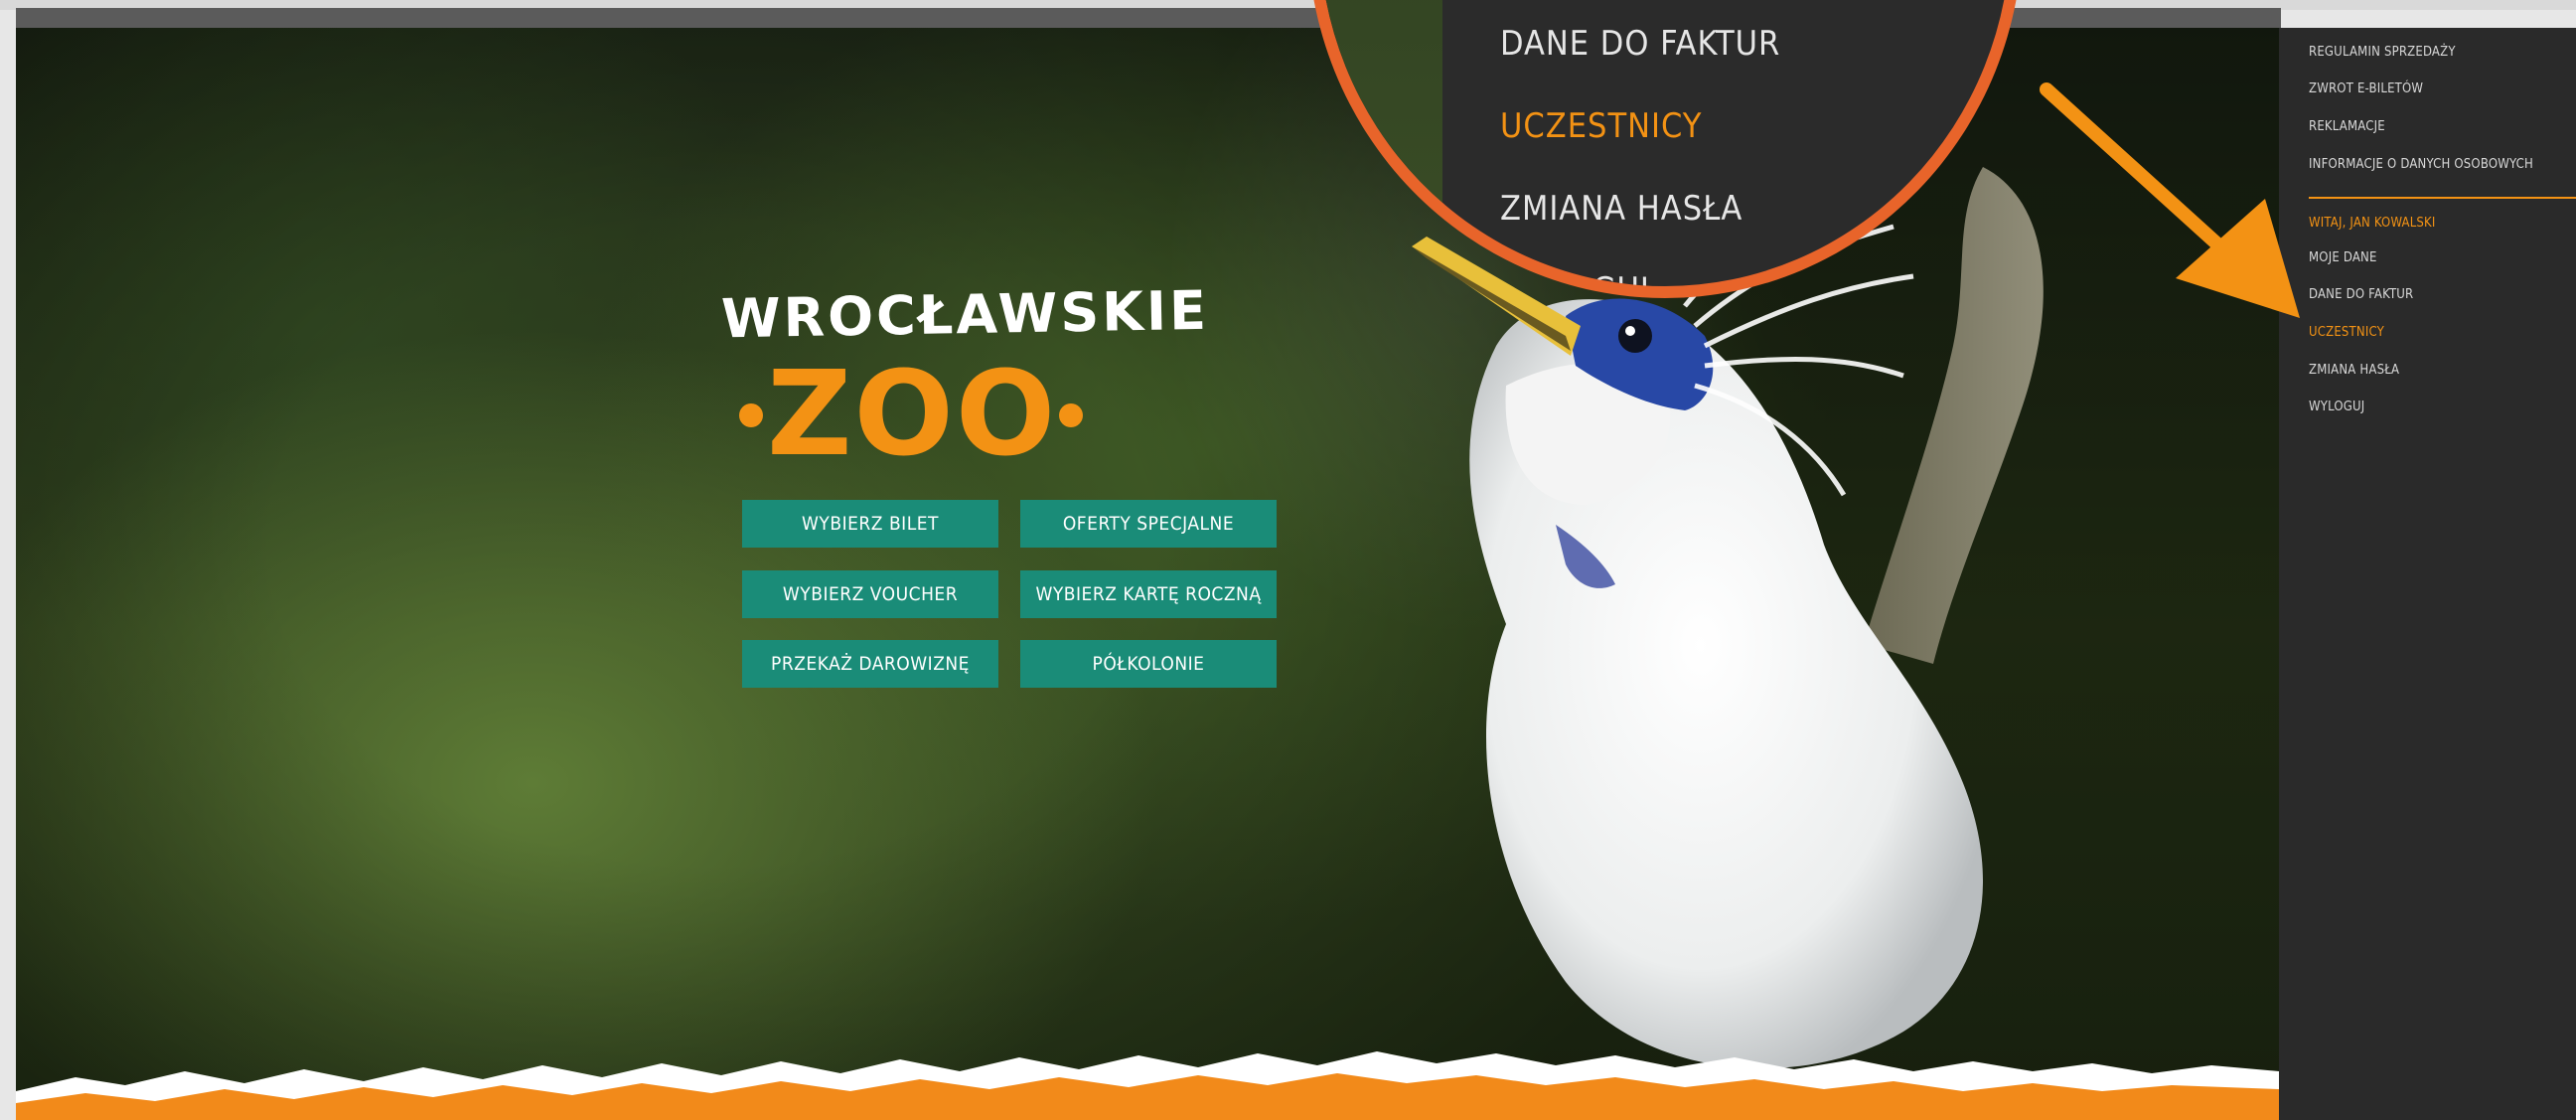 This screenshot has width=2576, height=1120. Describe the element at coordinates (2336, 407) in the screenshot. I see `menu-logout: WYLOGUJ` at that location.